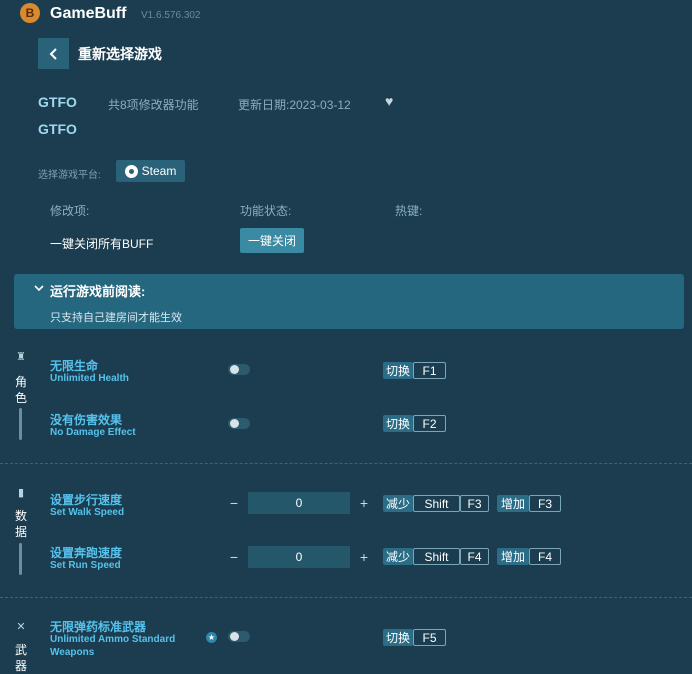 The width and height of the screenshot is (692, 674). Describe the element at coordinates (69, 175) in the screenshot. I see `platform-label: 选择游戏平台:` at that location.